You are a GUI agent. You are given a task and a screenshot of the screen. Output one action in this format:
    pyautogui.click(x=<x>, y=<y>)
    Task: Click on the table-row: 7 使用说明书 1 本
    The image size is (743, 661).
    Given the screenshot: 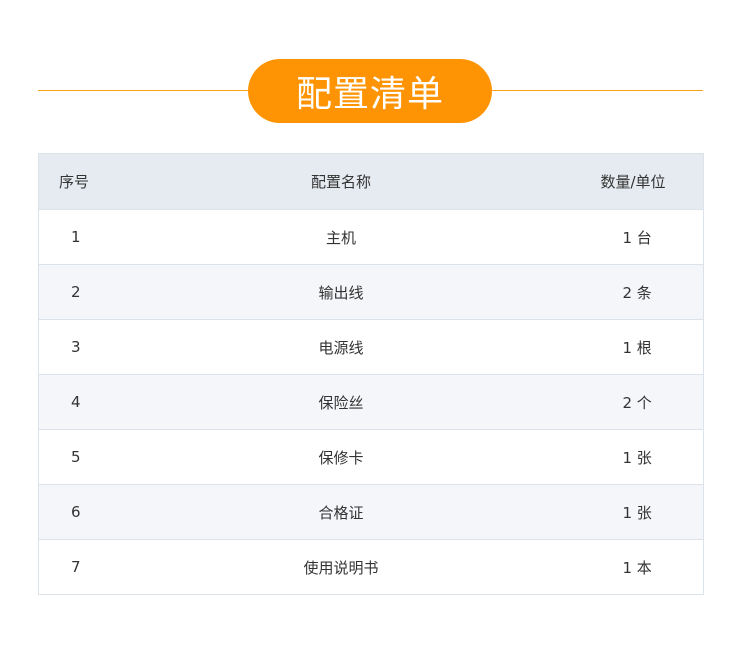 What is the action you would take?
    pyautogui.click(x=371, y=567)
    